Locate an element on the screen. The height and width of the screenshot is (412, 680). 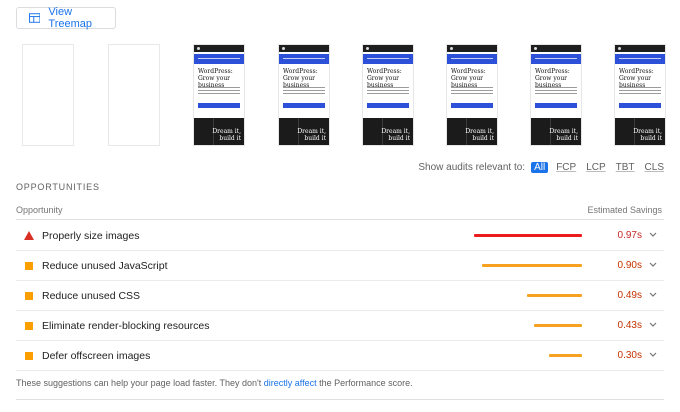
opportunity-title: Defer offscreen images is located at coordinates (96, 356).